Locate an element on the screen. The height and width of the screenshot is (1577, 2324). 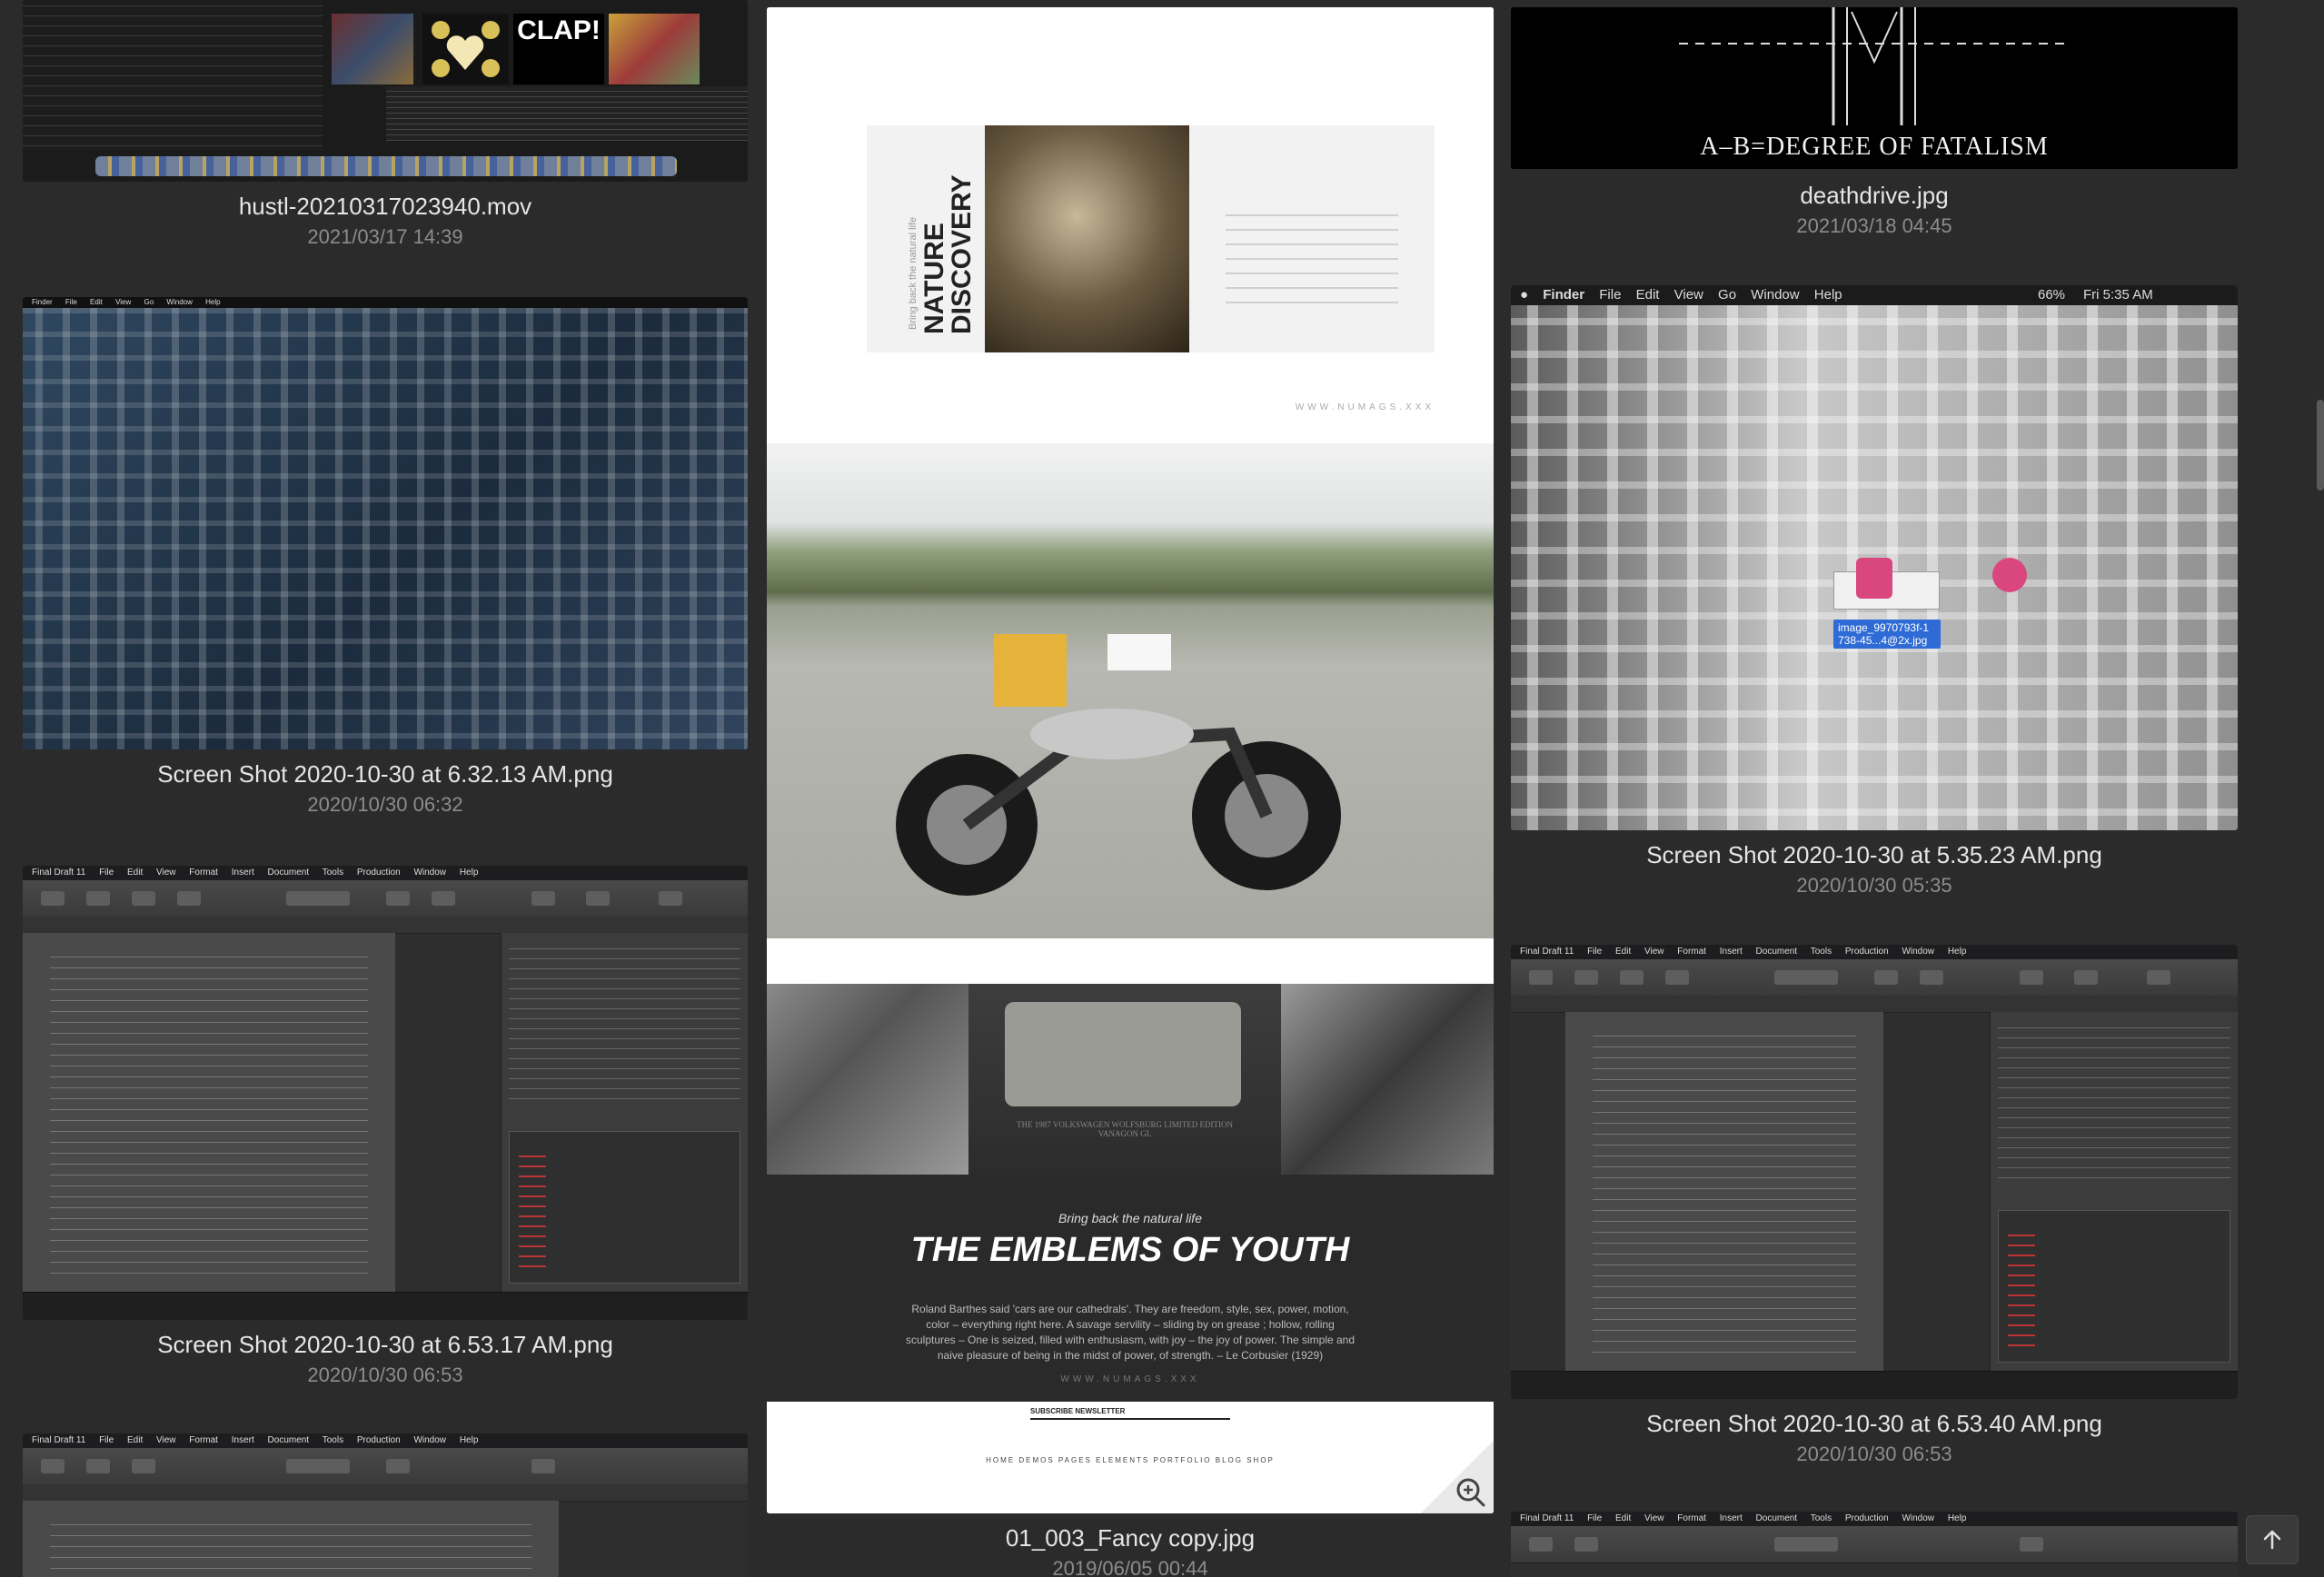
item-filename: 01_003_Fancy copy.jpg is located at coordinates (1130, 1538).